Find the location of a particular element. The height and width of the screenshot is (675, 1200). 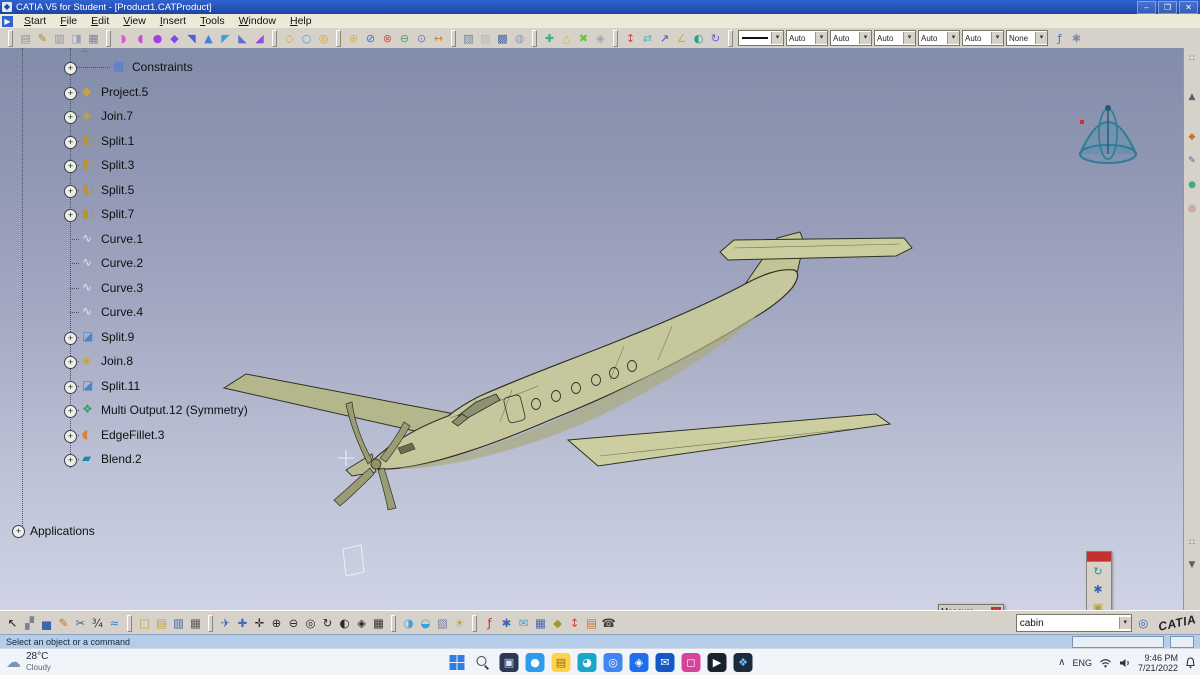

knowledge-icon: ƒ is located at coordinates (1059, 38).